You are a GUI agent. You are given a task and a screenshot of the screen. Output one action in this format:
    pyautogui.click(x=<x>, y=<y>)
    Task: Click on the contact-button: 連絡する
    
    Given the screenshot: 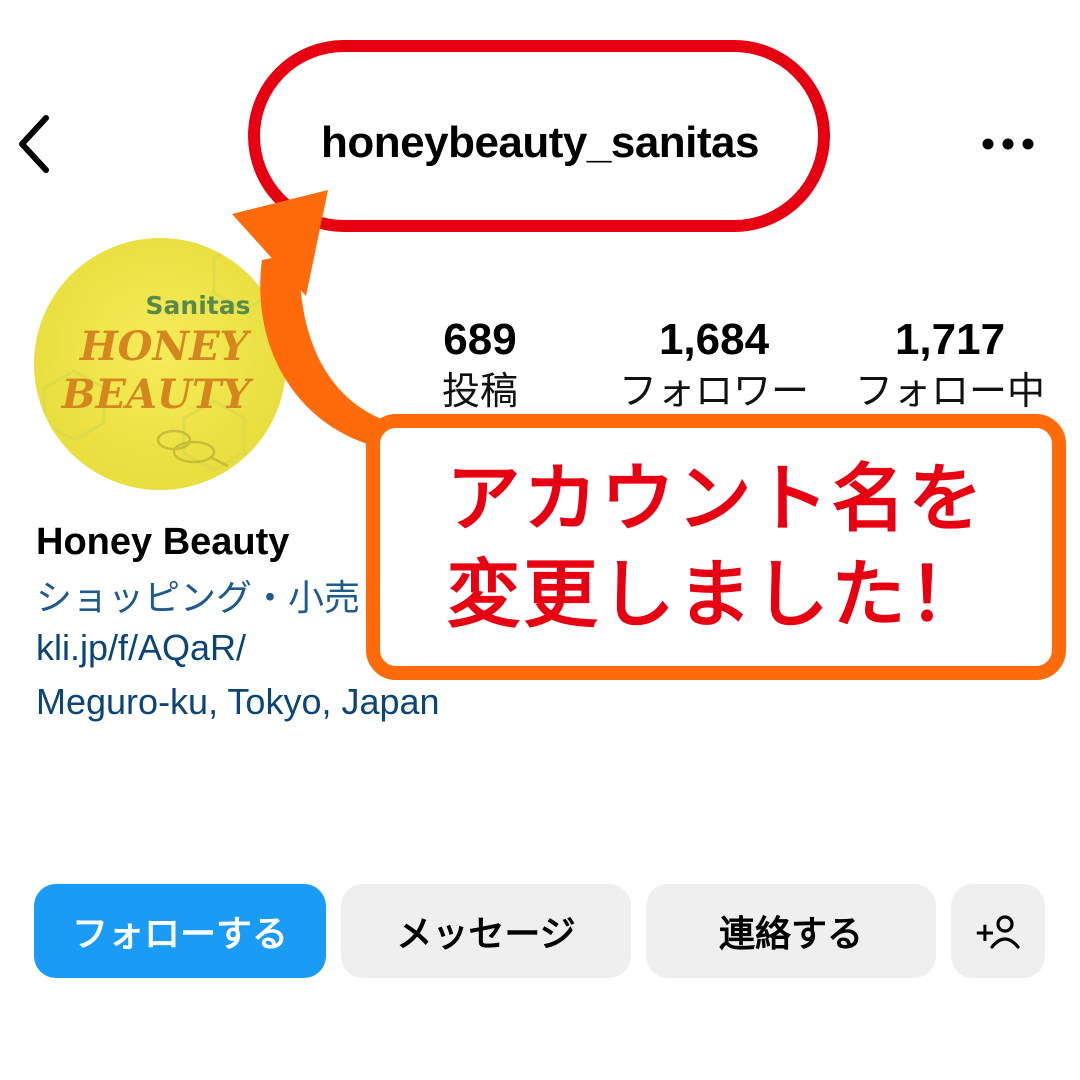 What is the action you would take?
    pyautogui.click(x=791, y=931)
    